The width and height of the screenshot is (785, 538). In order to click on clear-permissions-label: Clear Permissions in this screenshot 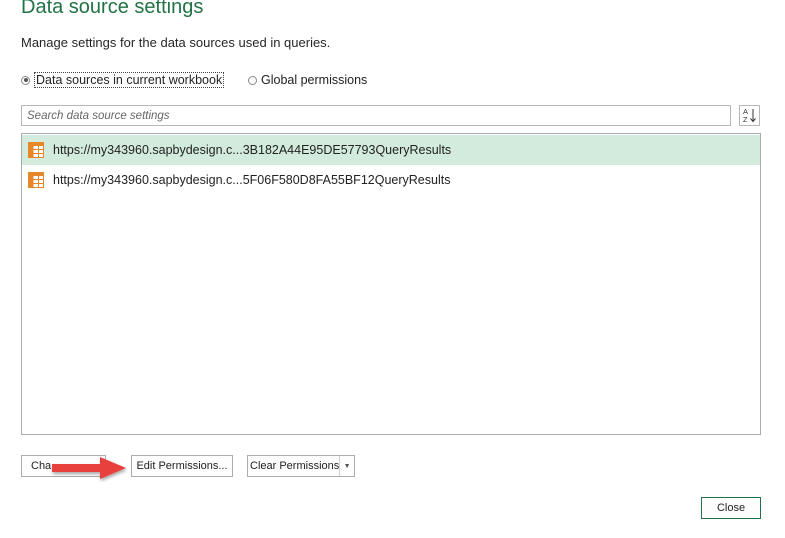, I will do `click(293, 466)`.